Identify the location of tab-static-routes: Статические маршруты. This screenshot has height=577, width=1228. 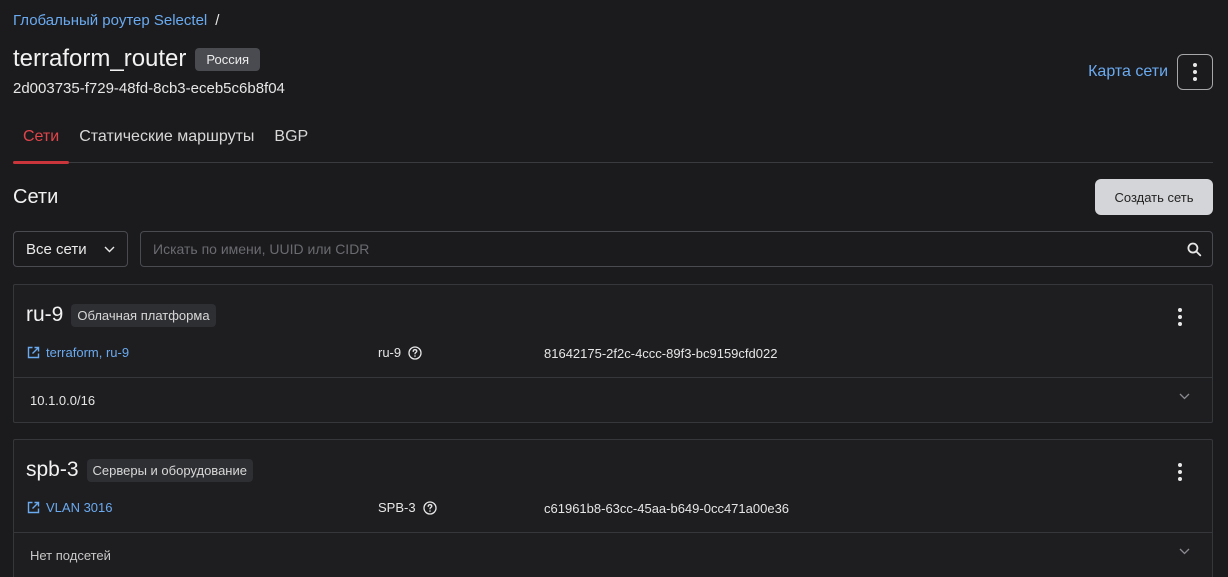
(166, 137).